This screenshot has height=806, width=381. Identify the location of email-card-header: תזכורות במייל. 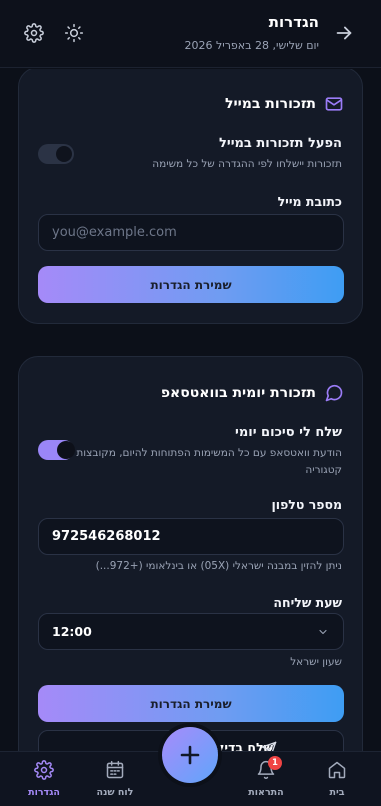
(284, 104).